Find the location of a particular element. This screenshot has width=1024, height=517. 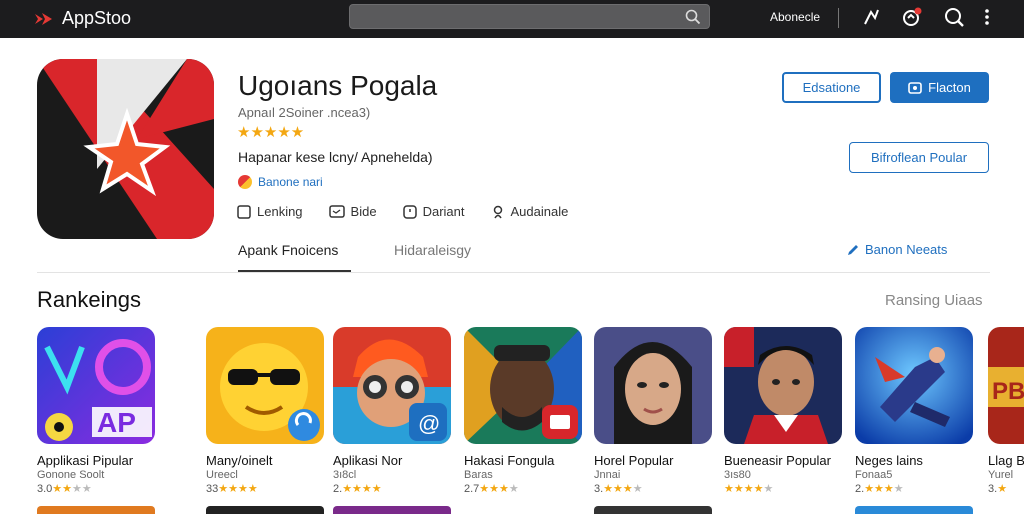

feature-item: Lenking is located at coordinates (270, 211).